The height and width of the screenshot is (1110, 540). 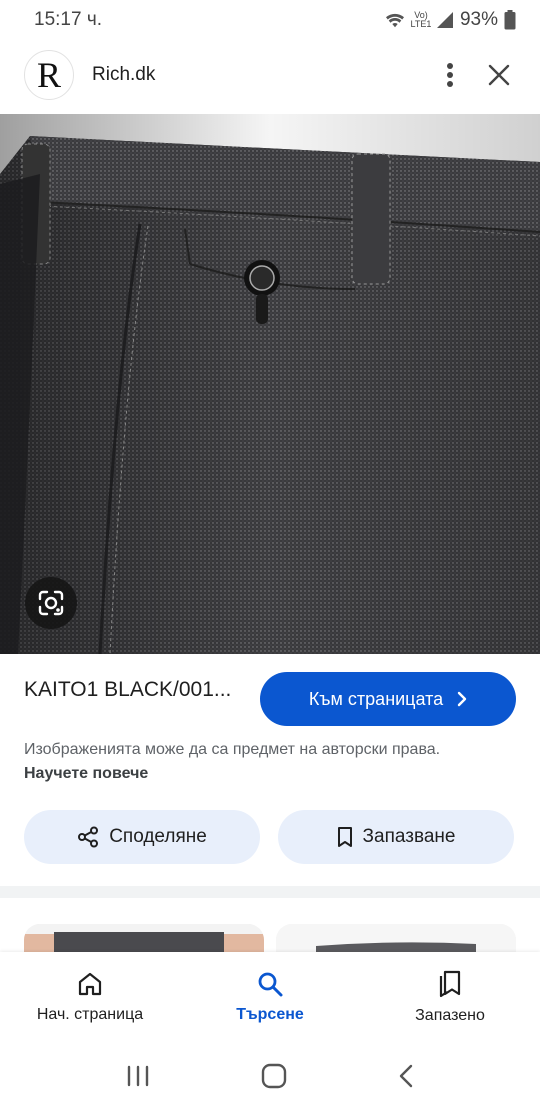 I want to click on home-button-icon, so click(x=274, y=1076).